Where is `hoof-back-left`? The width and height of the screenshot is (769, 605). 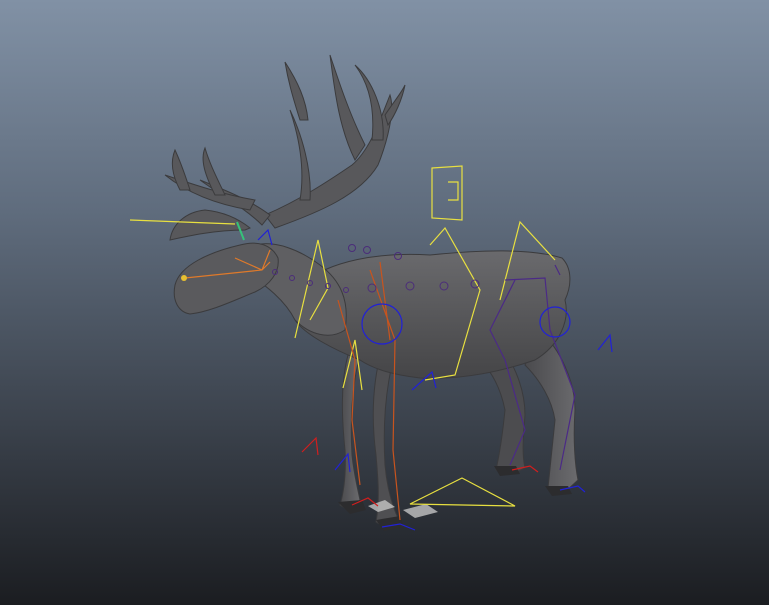
hoof-back-left is located at coordinates (558, 491).